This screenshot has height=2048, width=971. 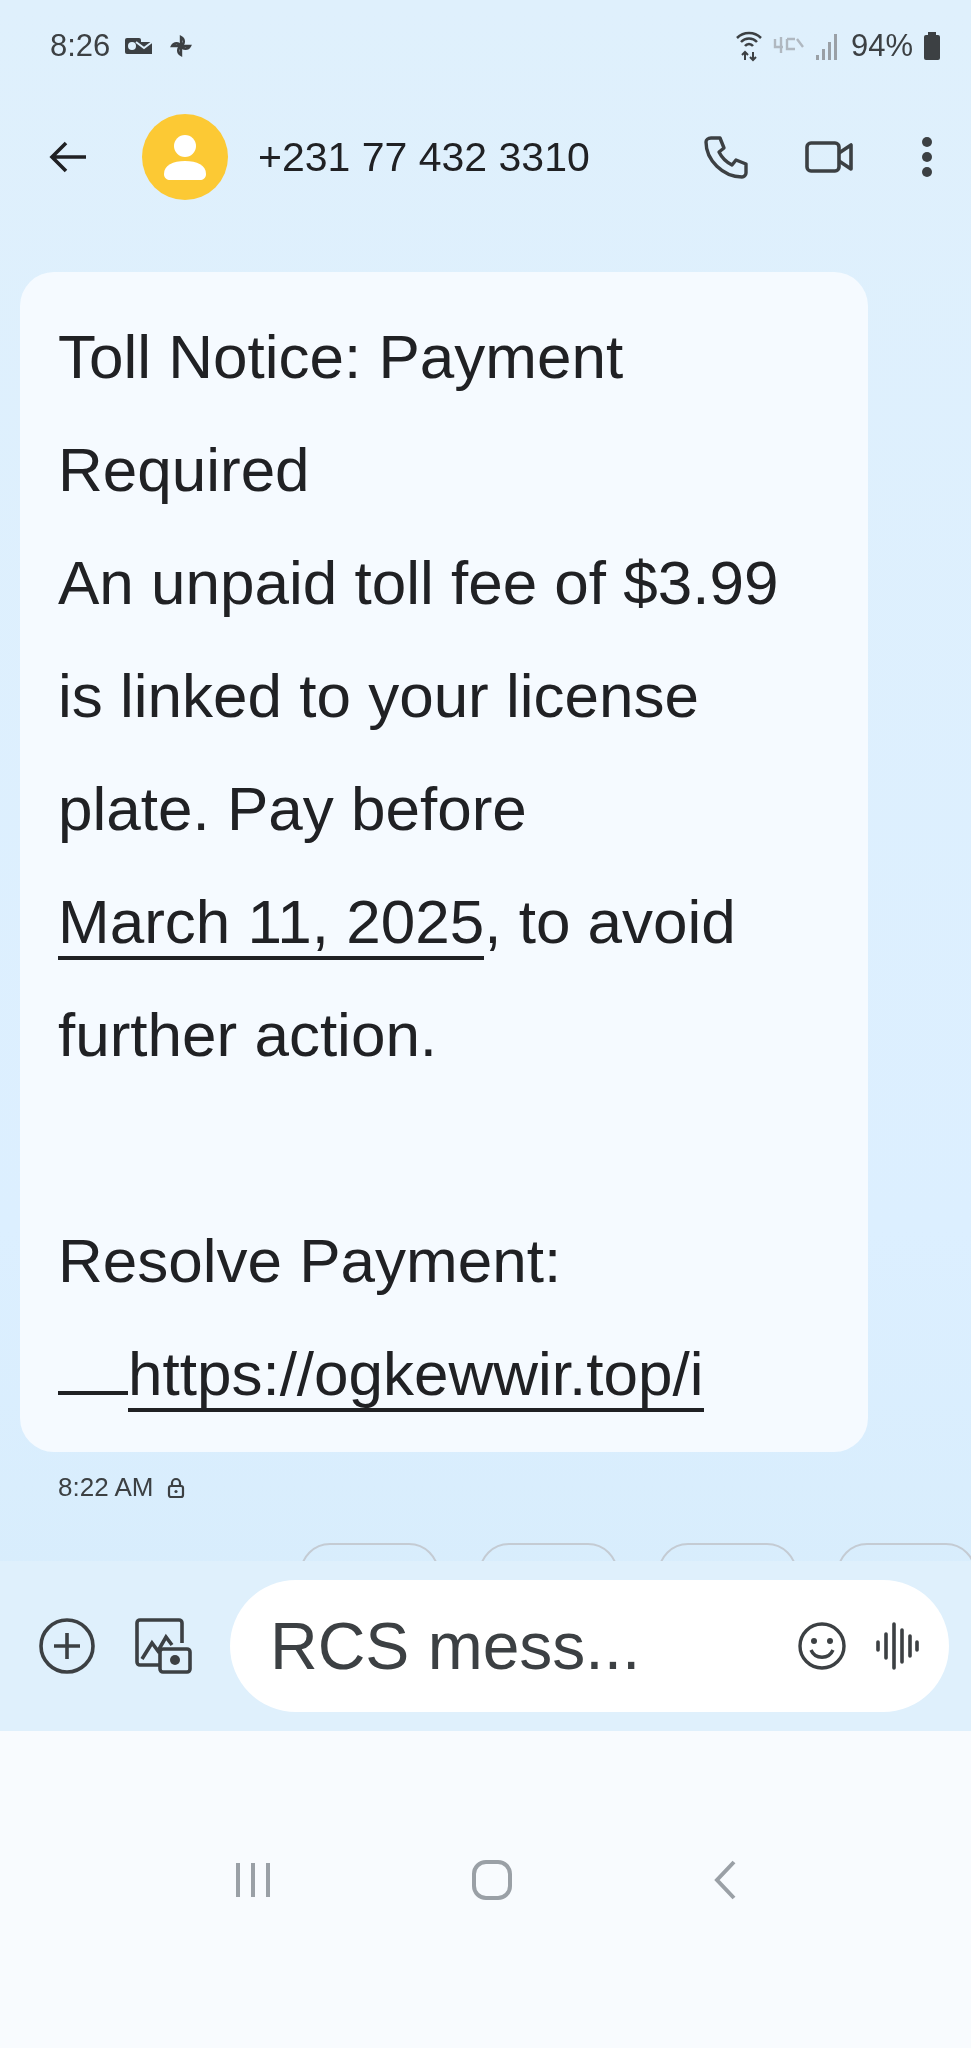 I want to click on battery-icon, so click(x=932, y=46).